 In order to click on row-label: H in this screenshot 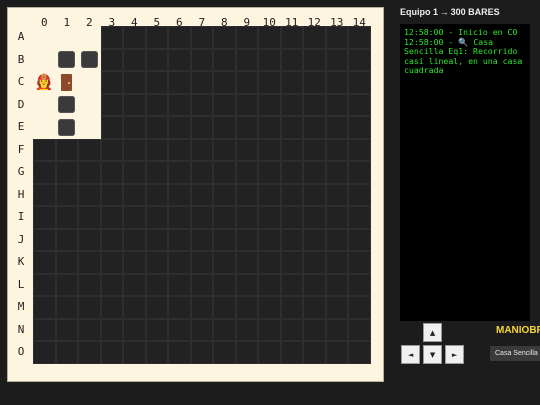, I will do `click(21, 194)`.